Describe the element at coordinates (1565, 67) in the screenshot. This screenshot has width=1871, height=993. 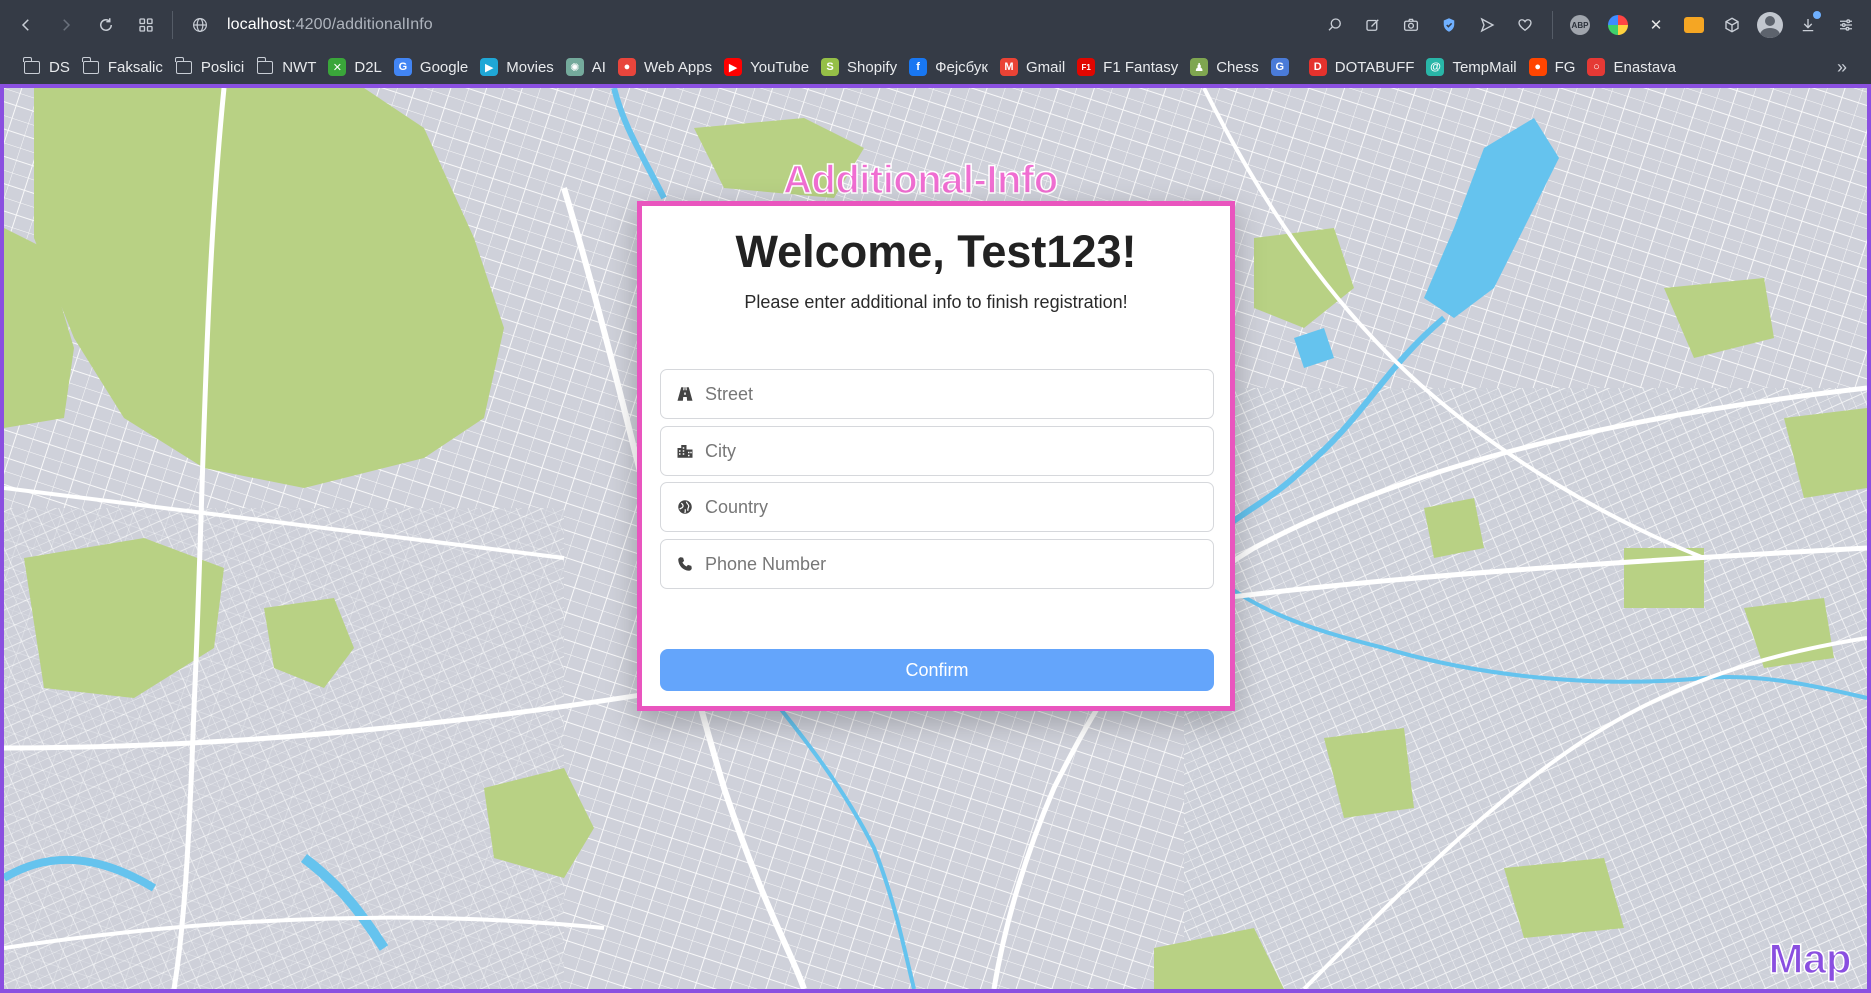
I see `bookmark-label: FG` at that location.